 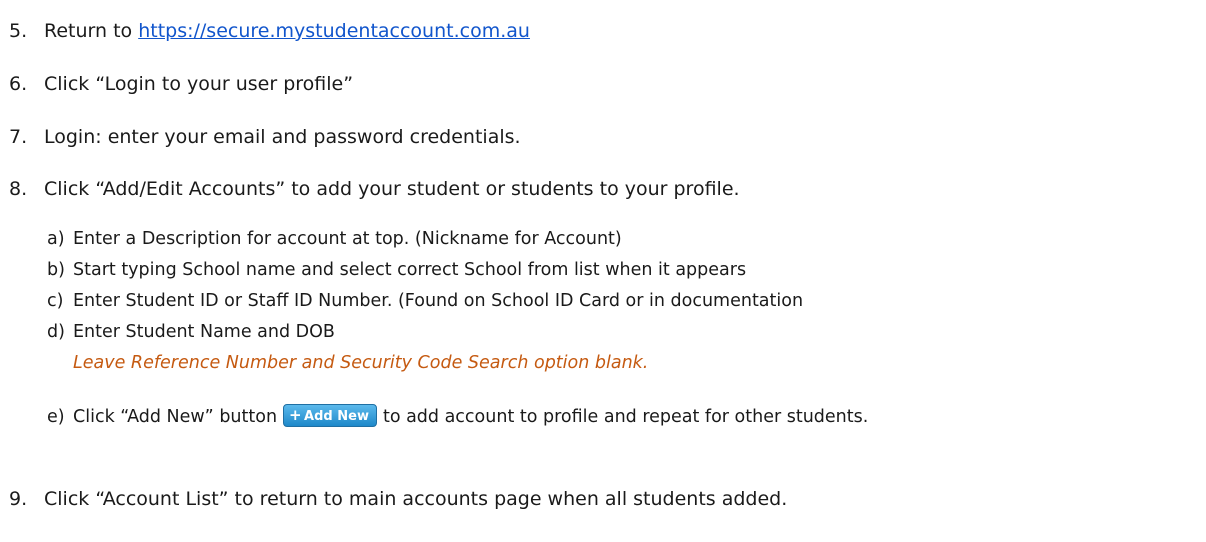 What do you see at coordinates (18, 84) in the screenshot?
I see `step-number: 6.` at bounding box center [18, 84].